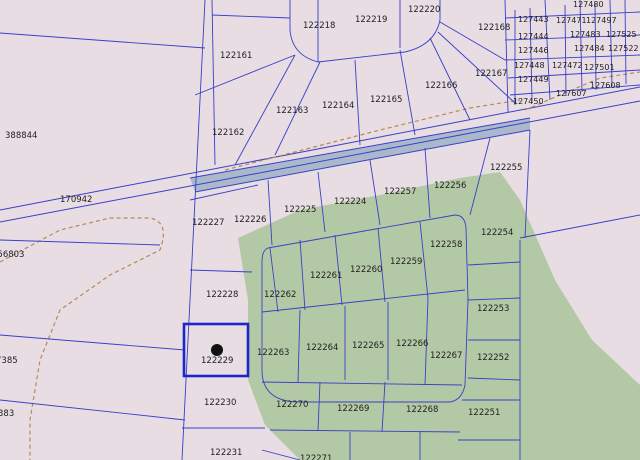 The width and height of the screenshot is (640, 460). Describe the element at coordinates (589, 48) in the screenshot. I see `parcel-label-127484: 127484` at that location.